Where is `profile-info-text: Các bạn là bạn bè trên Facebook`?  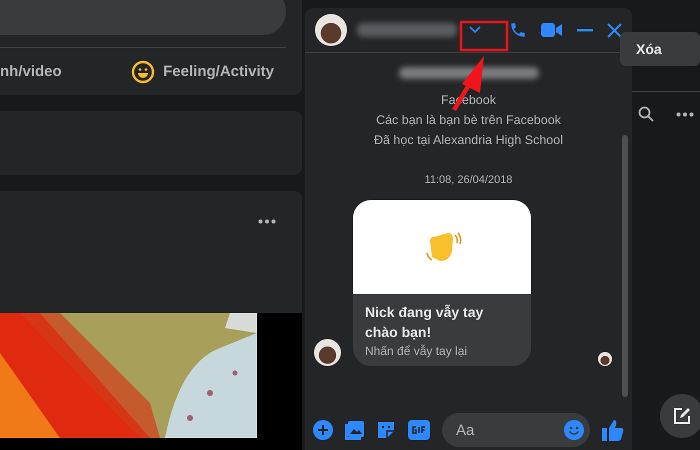 profile-info-text: Các bạn là bạn bè trên Facebook is located at coordinates (468, 120).